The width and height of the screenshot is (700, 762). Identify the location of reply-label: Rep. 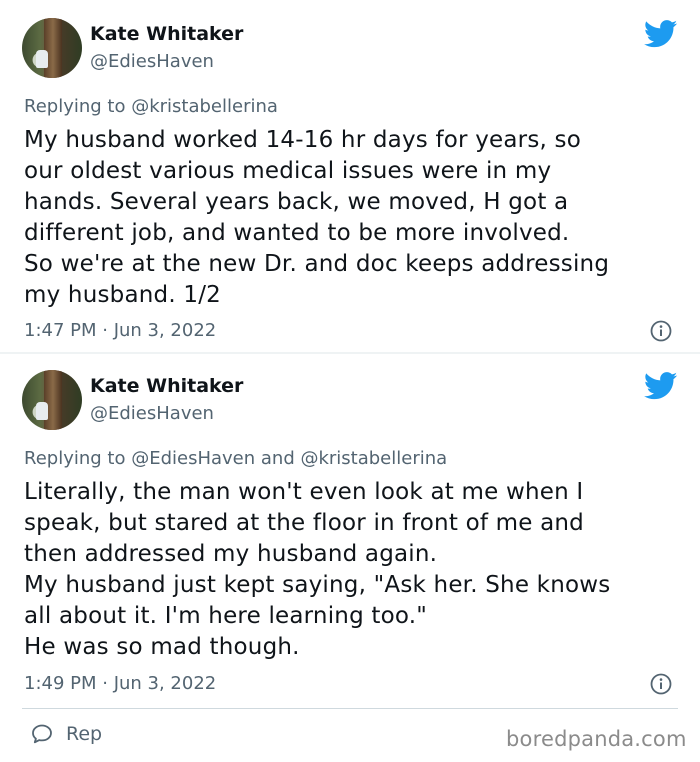
(84, 734).